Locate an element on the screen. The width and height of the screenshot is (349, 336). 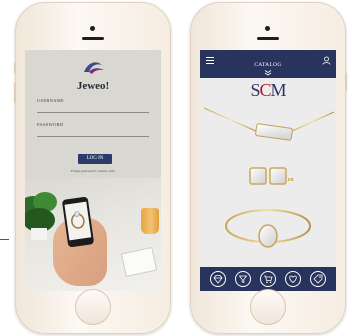
password-field: PASSWORD is located at coordinates (93, 128).